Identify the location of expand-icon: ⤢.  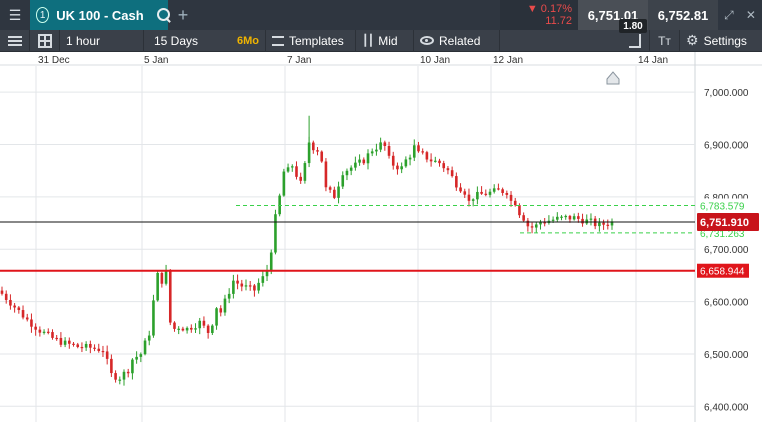
(729, 15).